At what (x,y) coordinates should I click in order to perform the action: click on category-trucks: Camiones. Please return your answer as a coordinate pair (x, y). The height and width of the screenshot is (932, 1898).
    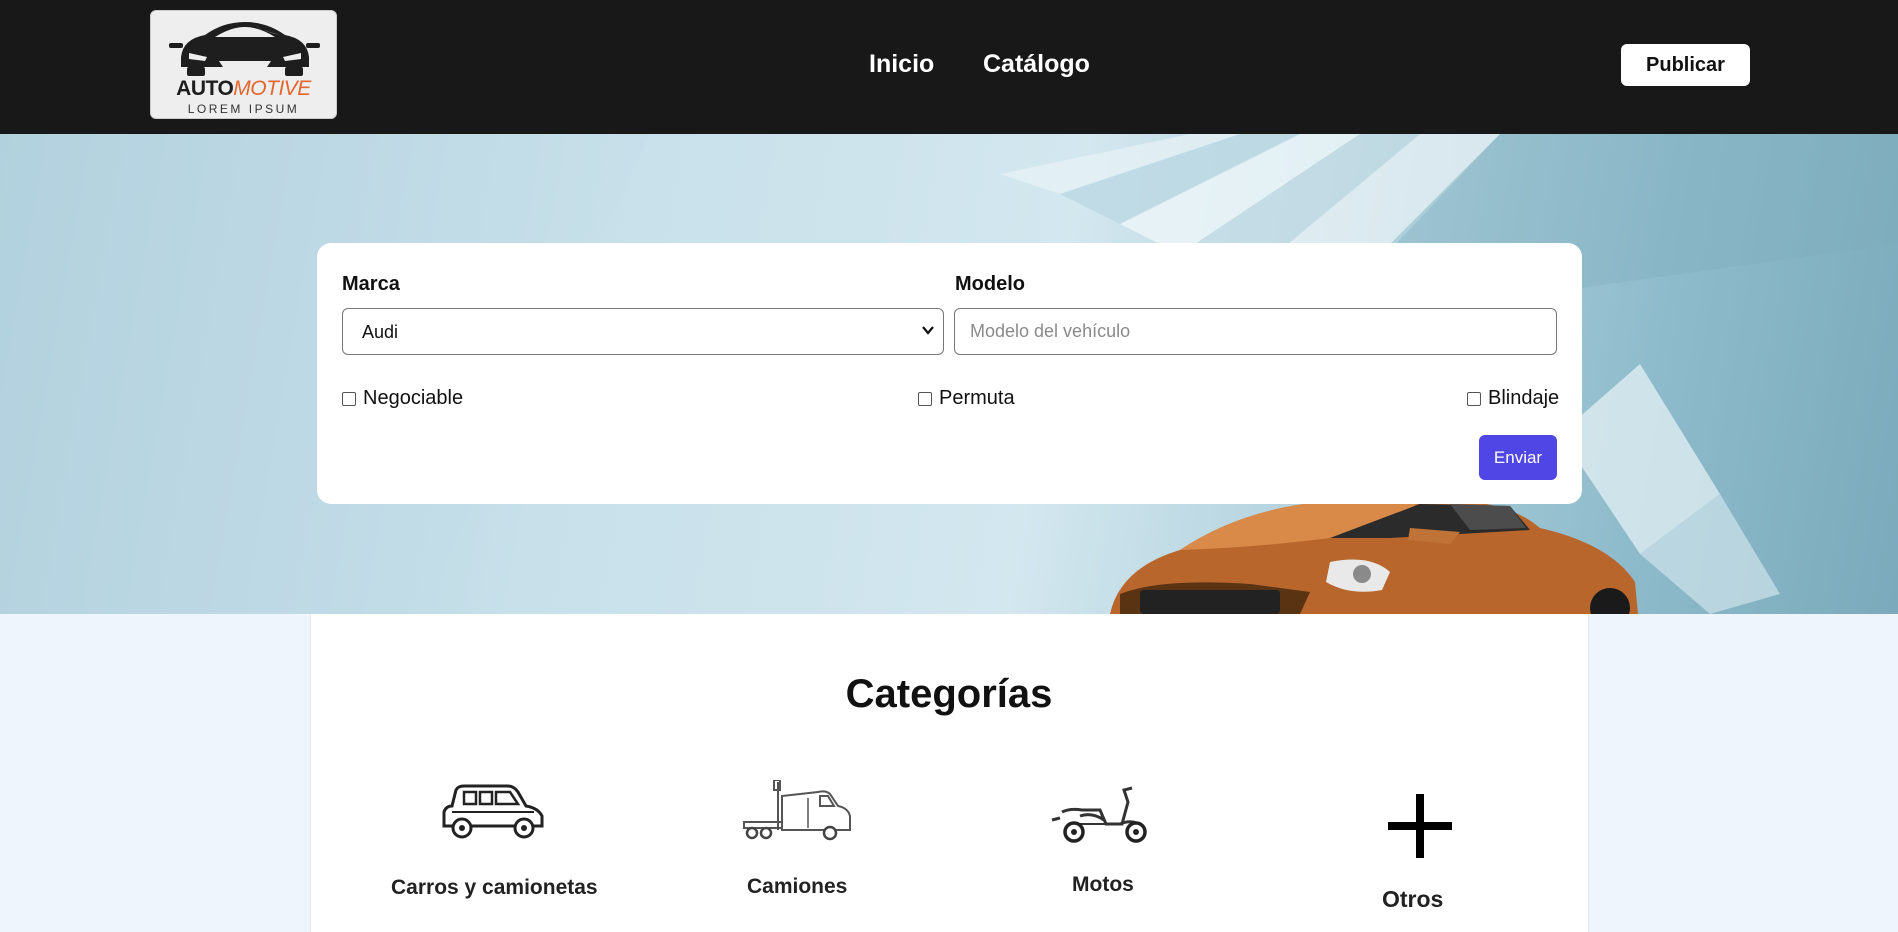
    Looking at the image, I should click on (800, 840).